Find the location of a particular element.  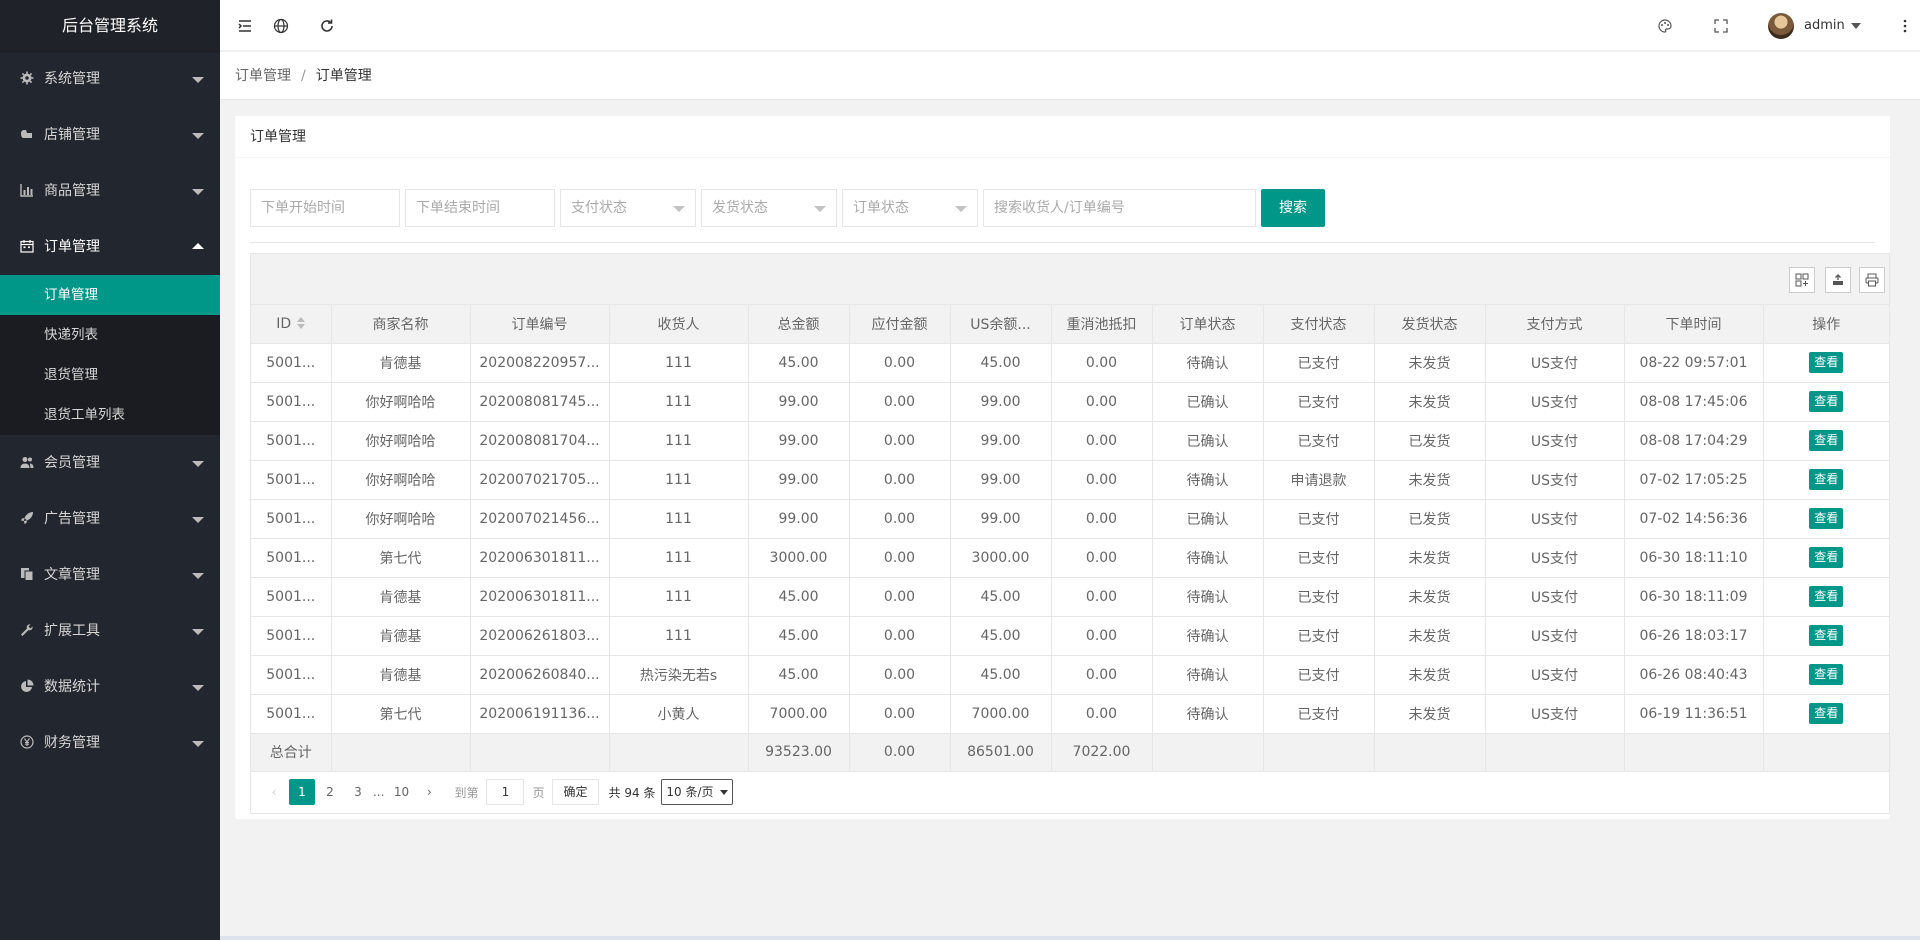

pay-status-select: 支付状态 is located at coordinates (628, 208).